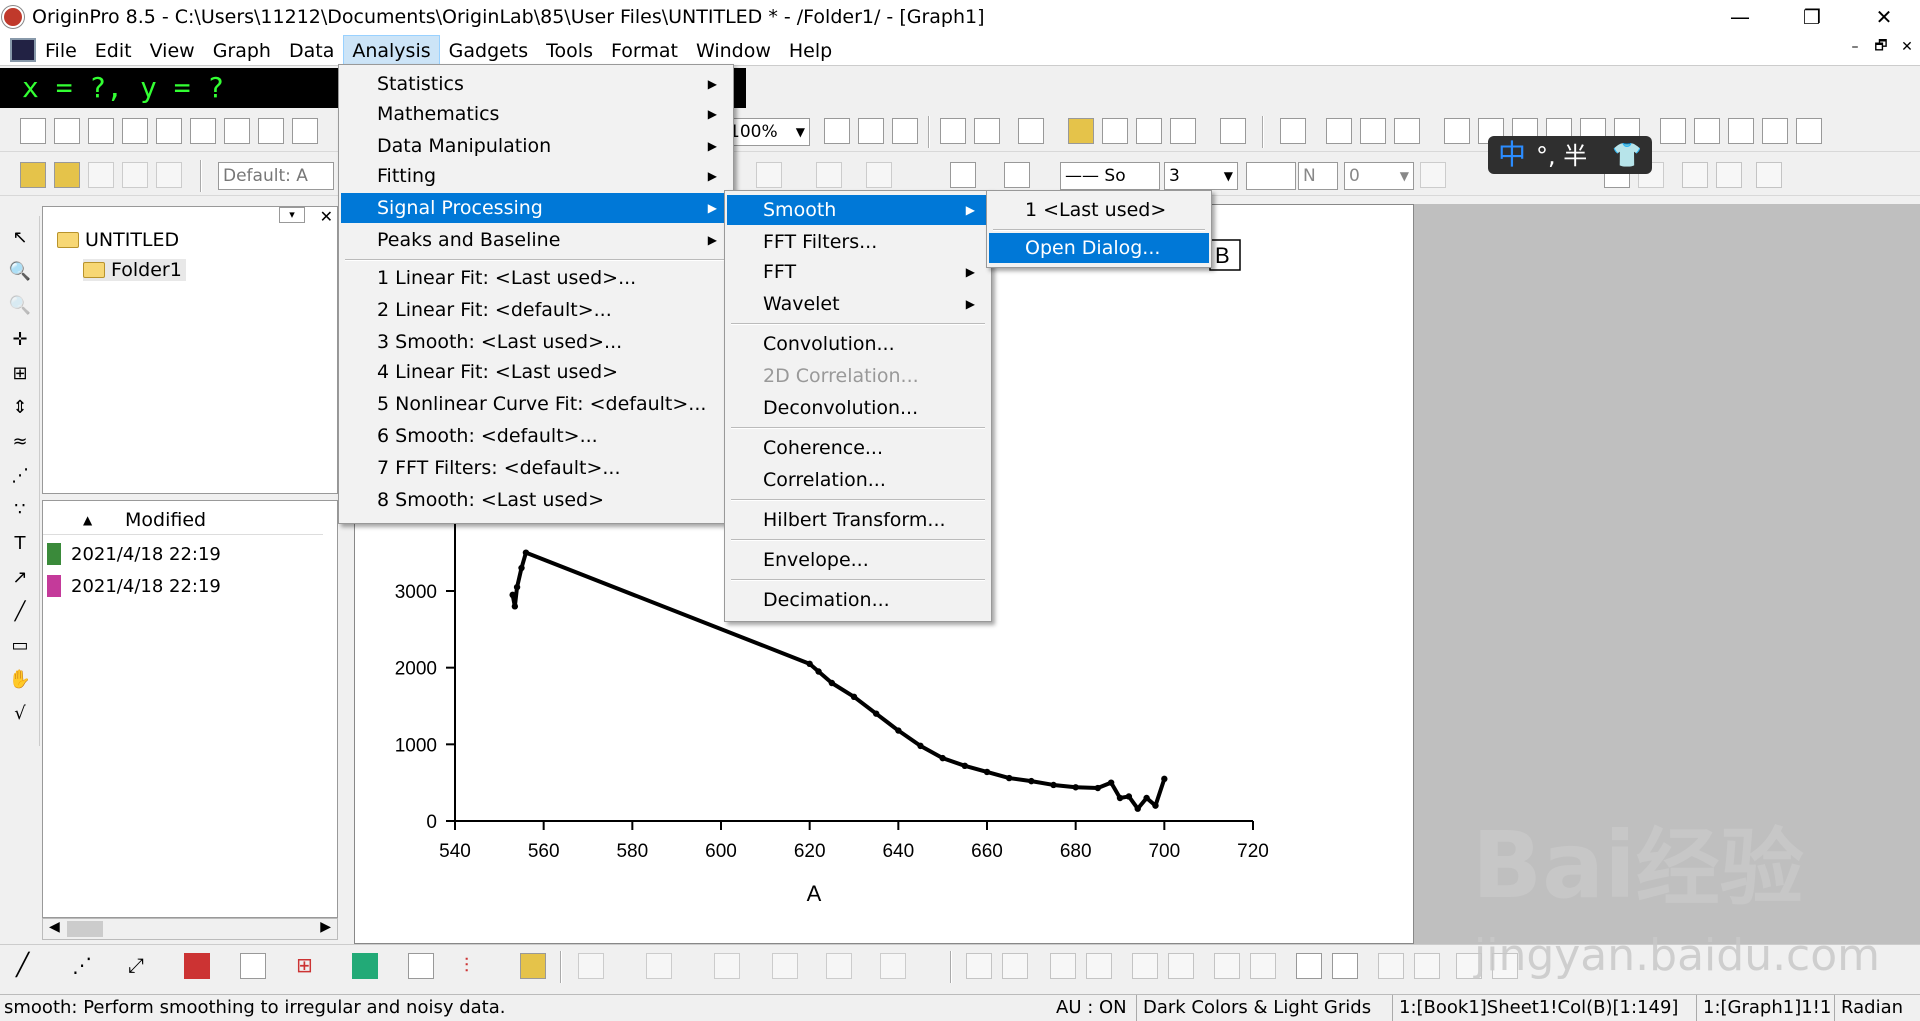  I want to click on data-info-icon, so click(1707, 131).